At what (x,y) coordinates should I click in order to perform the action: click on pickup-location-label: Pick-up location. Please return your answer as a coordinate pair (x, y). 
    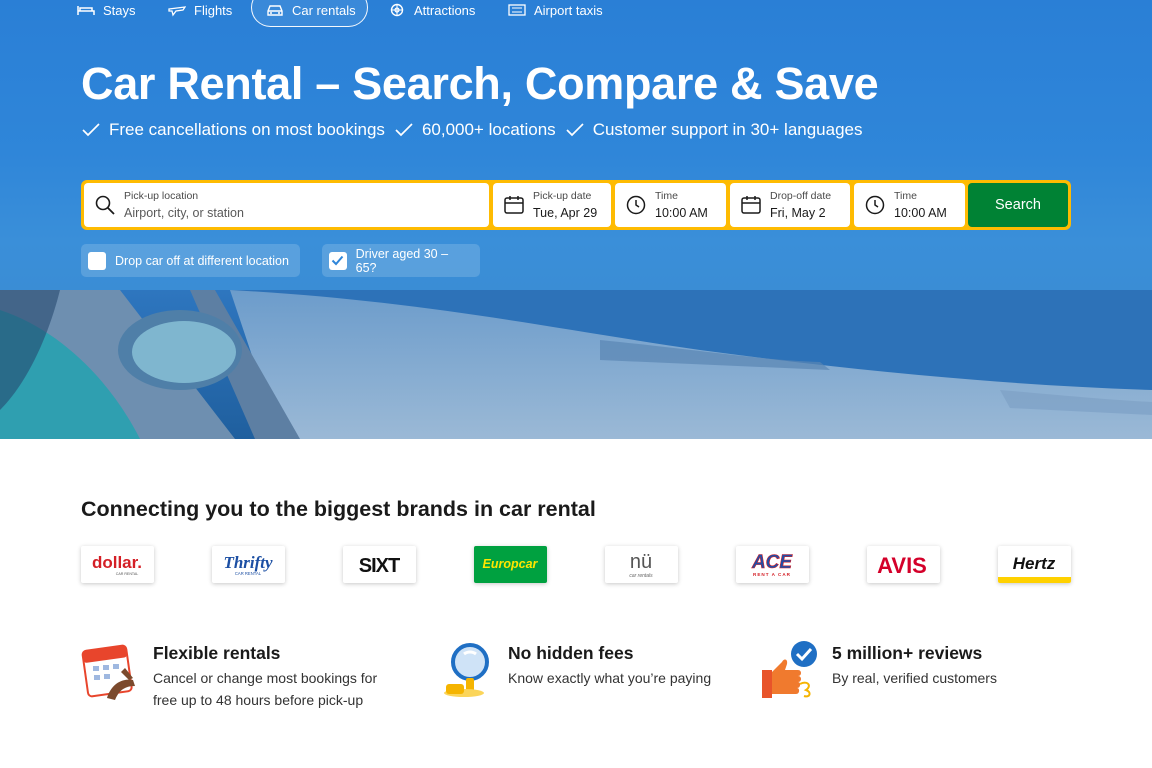
    Looking at the image, I should click on (161, 195).